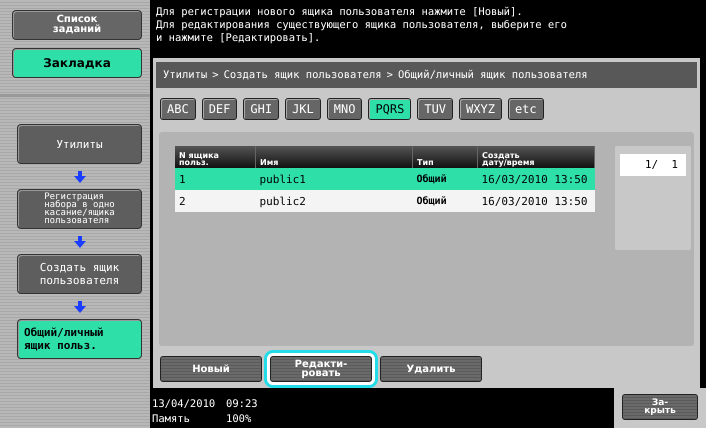 Image resolution: width=706 pixels, height=428 pixels. What do you see at coordinates (239, 420) in the screenshot?
I see `memory-value: 100%` at bounding box center [239, 420].